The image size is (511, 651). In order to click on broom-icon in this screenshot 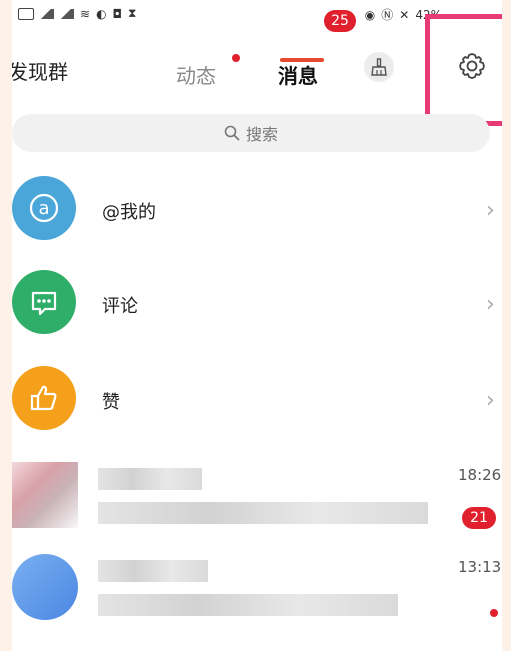, I will do `click(379, 67)`.